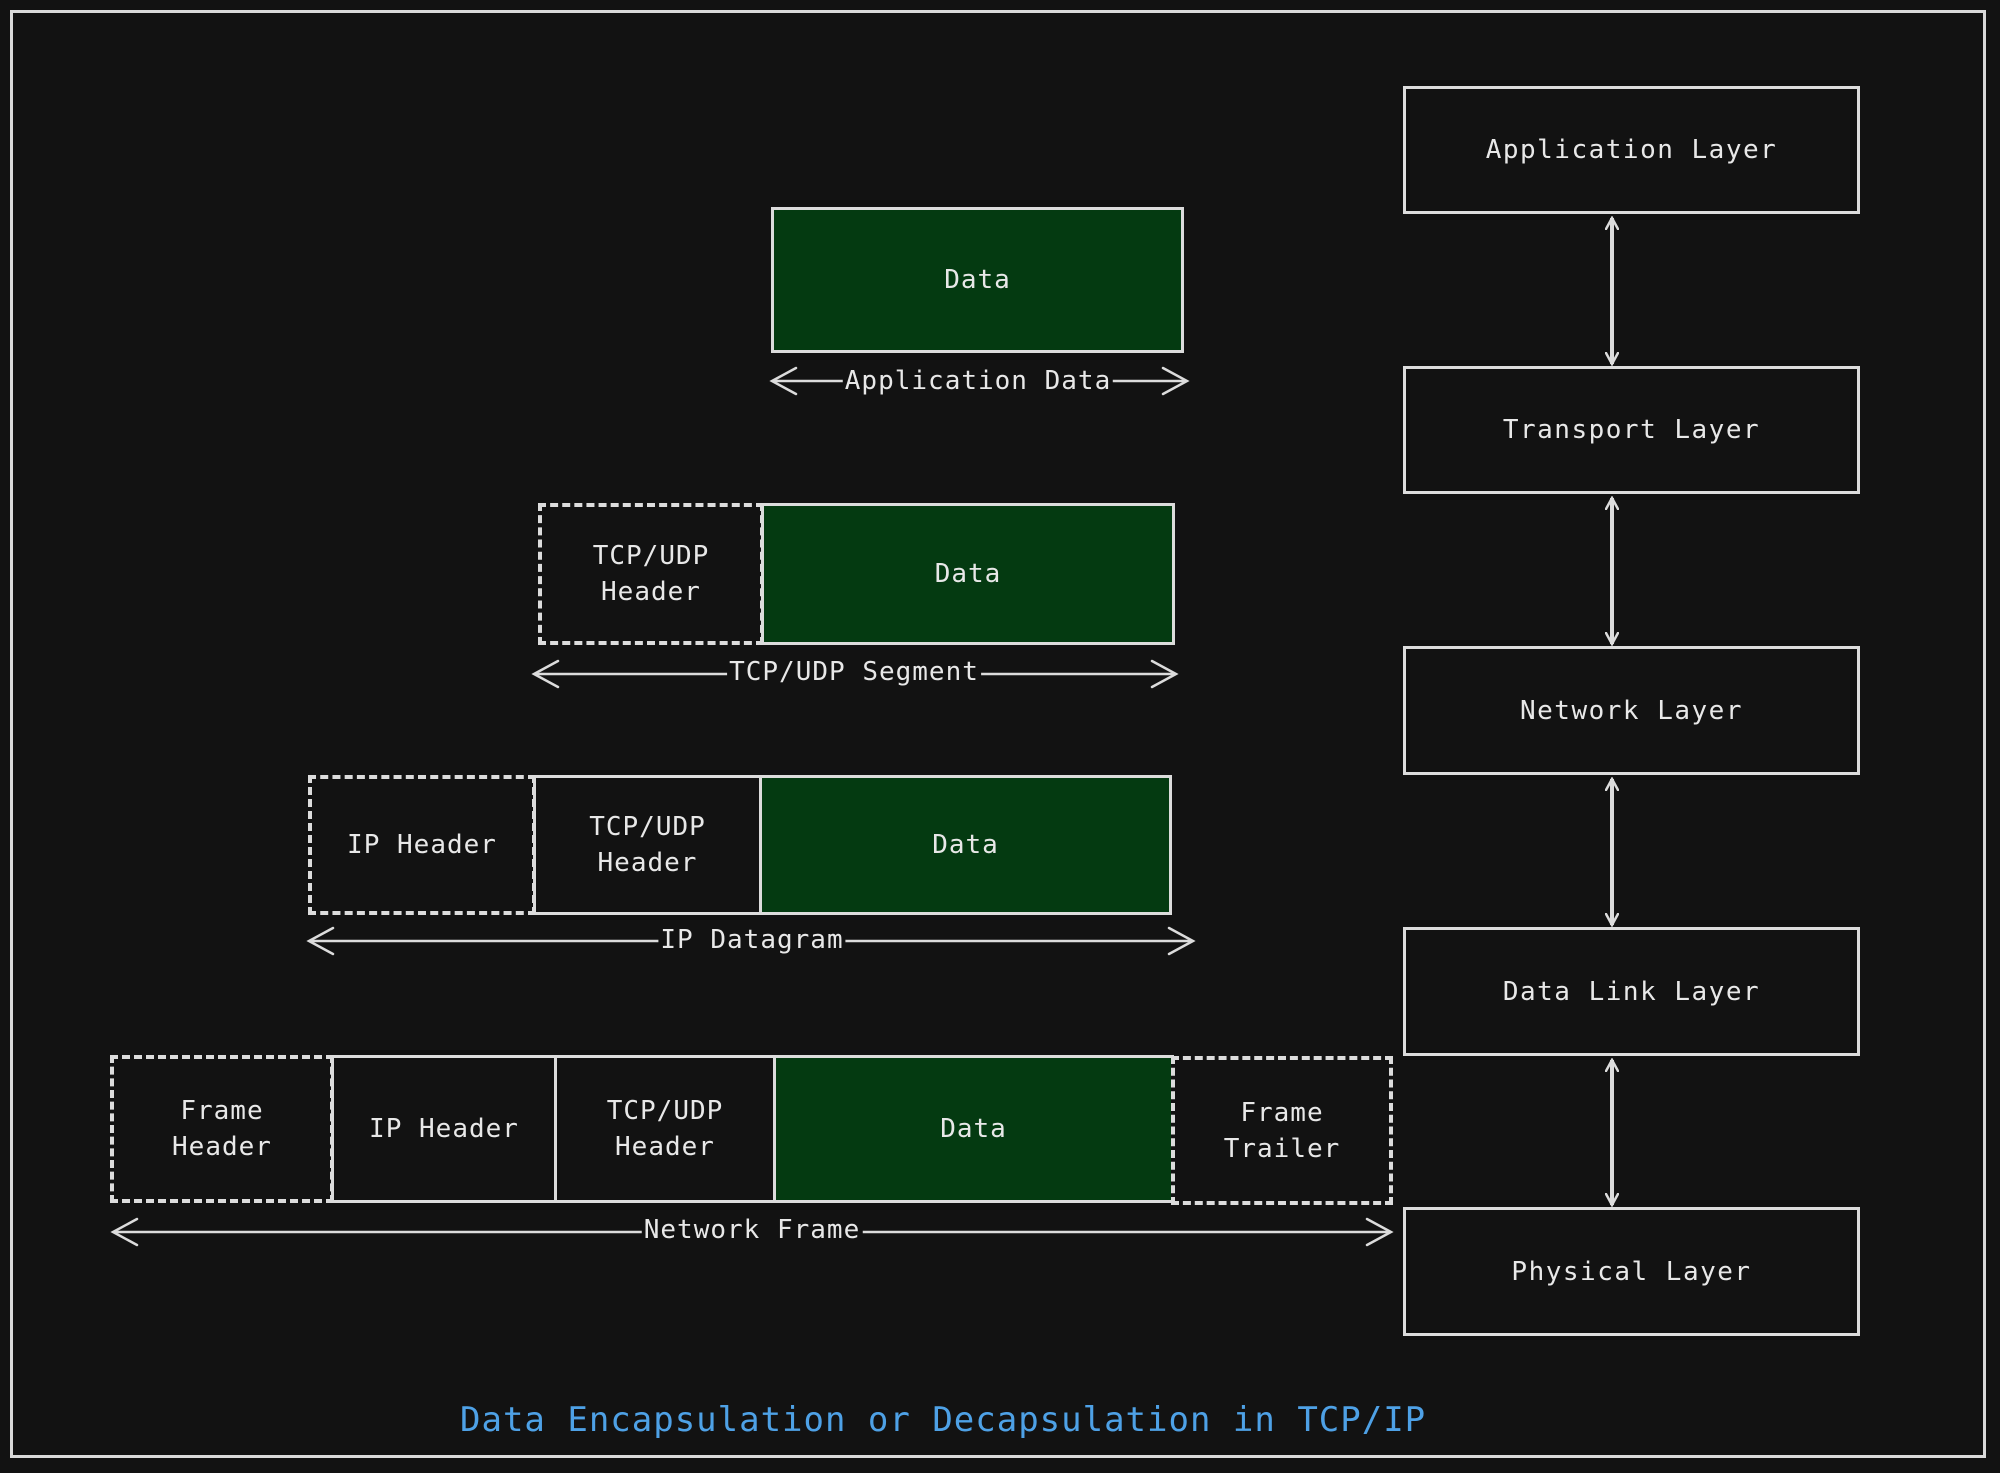 This screenshot has width=2000, height=1473. I want to click on frame-header: Frame Header, so click(222, 1129).